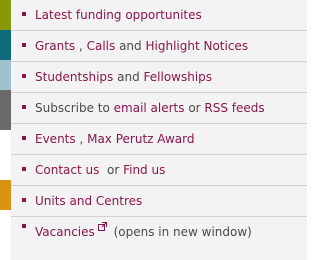 This screenshot has height=260, width=320. I want to click on link-contact-us: Contact us, so click(67, 170).